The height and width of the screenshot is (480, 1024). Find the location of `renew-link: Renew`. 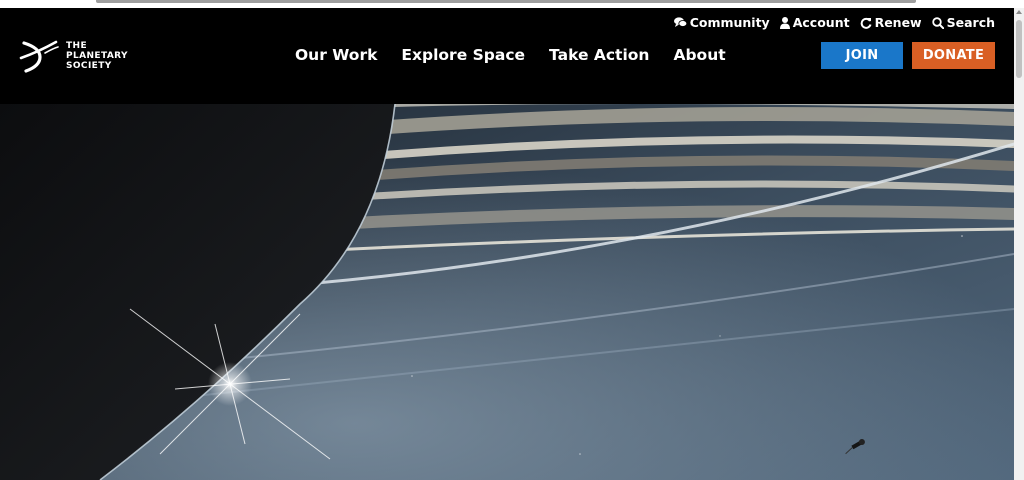

renew-link: Renew is located at coordinates (891, 22).